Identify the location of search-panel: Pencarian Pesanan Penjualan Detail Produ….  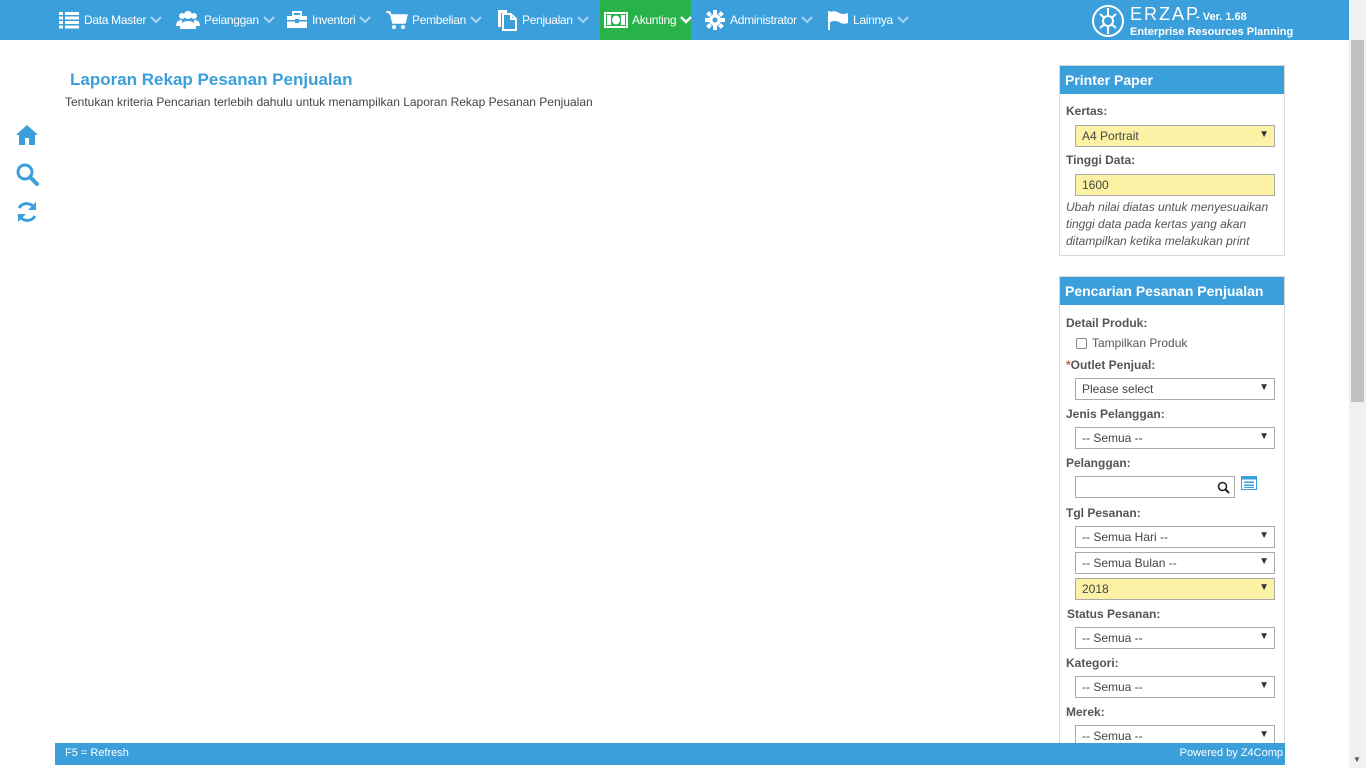
(1172, 511).